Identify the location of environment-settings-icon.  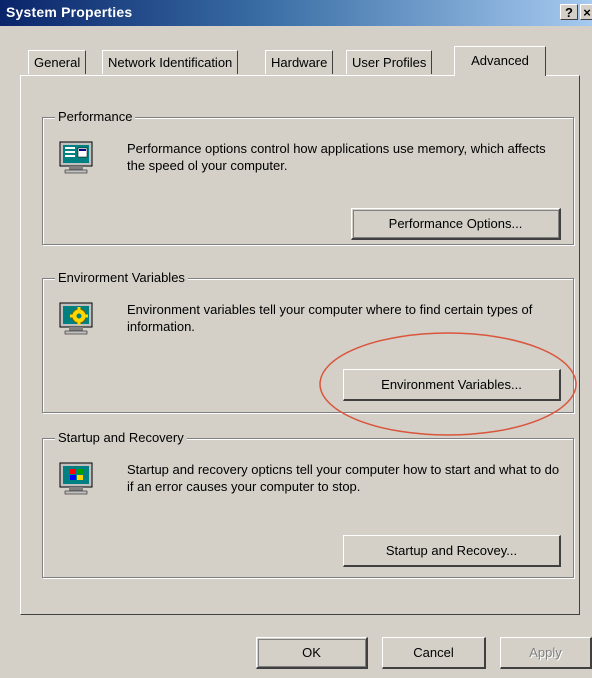
(77, 319).